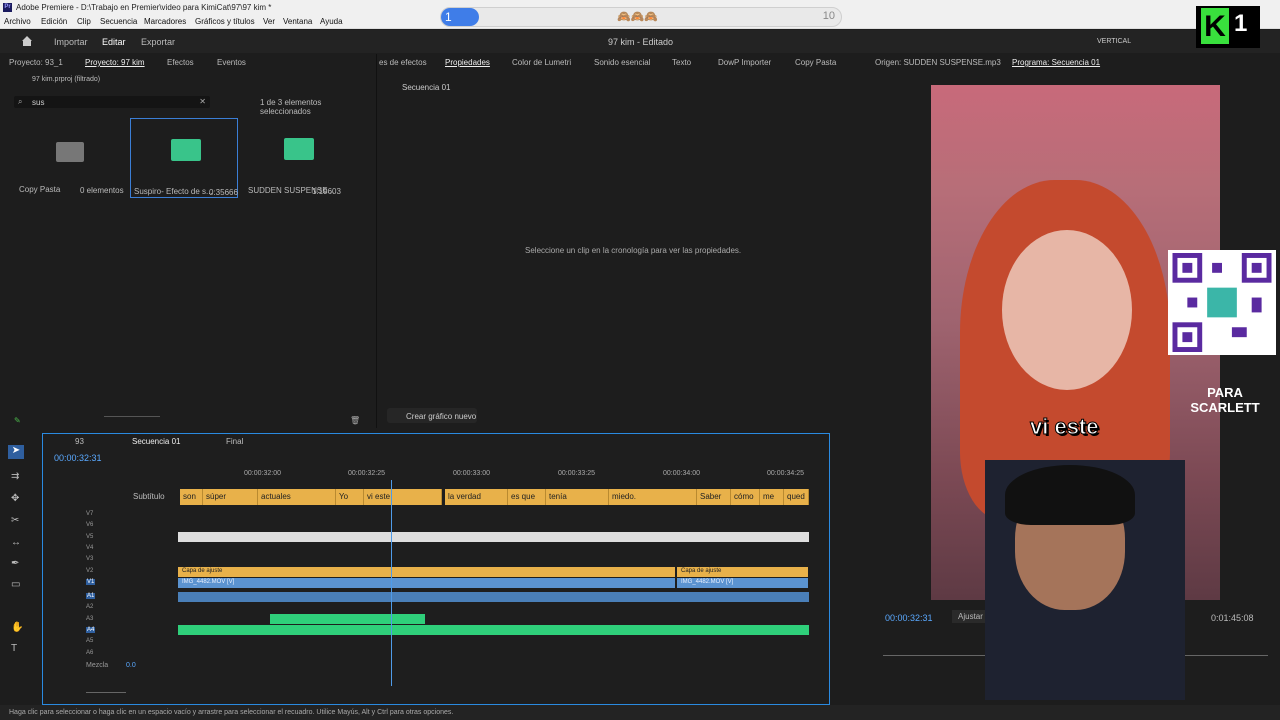  Describe the element at coordinates (225, 21) in the screenshot. I see `menu-graficos: Gráficos y títulos` at that location.